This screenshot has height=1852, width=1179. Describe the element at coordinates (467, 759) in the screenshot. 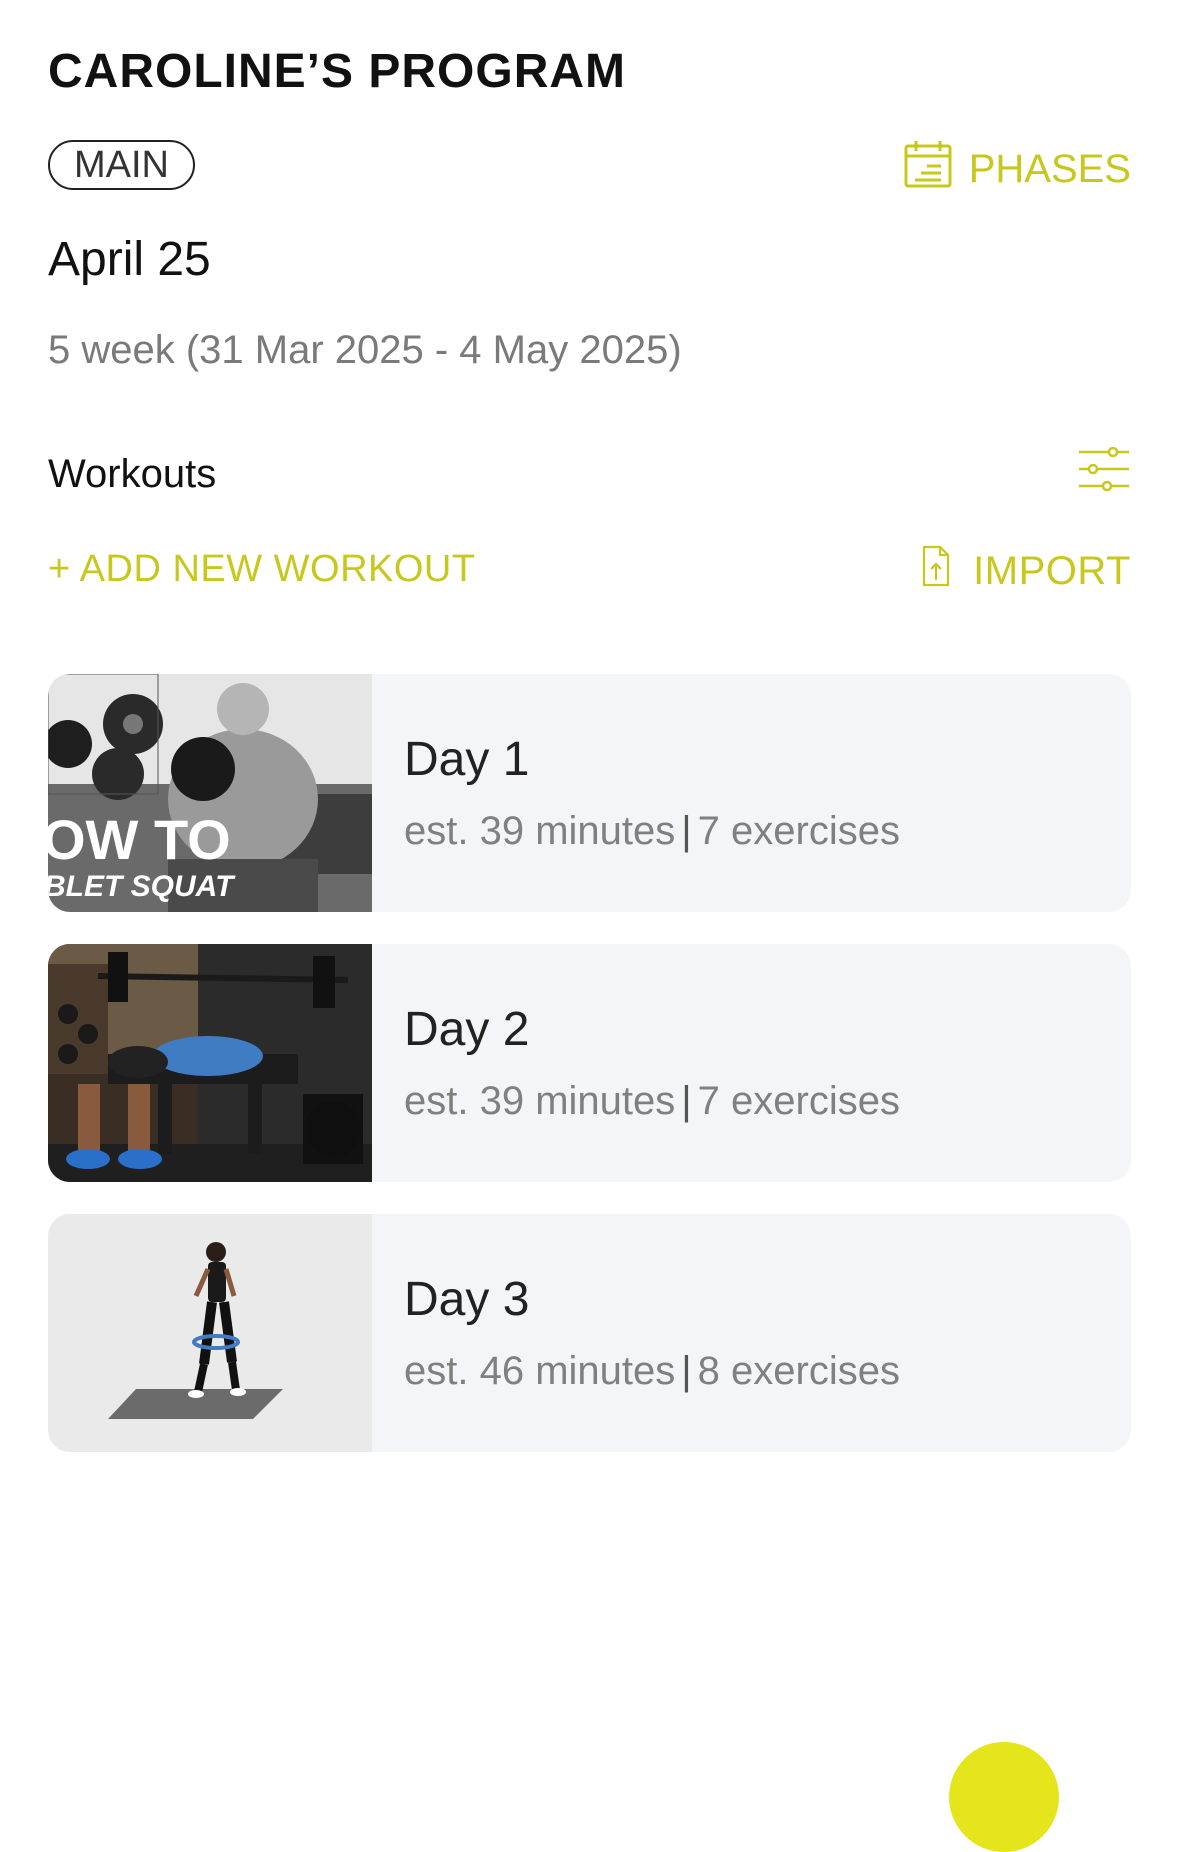

I see `workout-title: Day 1` at that location.